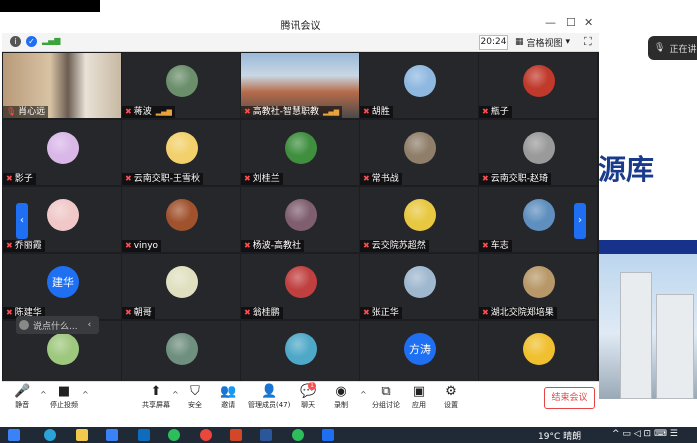 The height and width of the screenshot is (443, 697). What do you see at coordinates (588, 22) in the screenshot?
I see `close-icon: ✕` at bounding box center [588, 22].